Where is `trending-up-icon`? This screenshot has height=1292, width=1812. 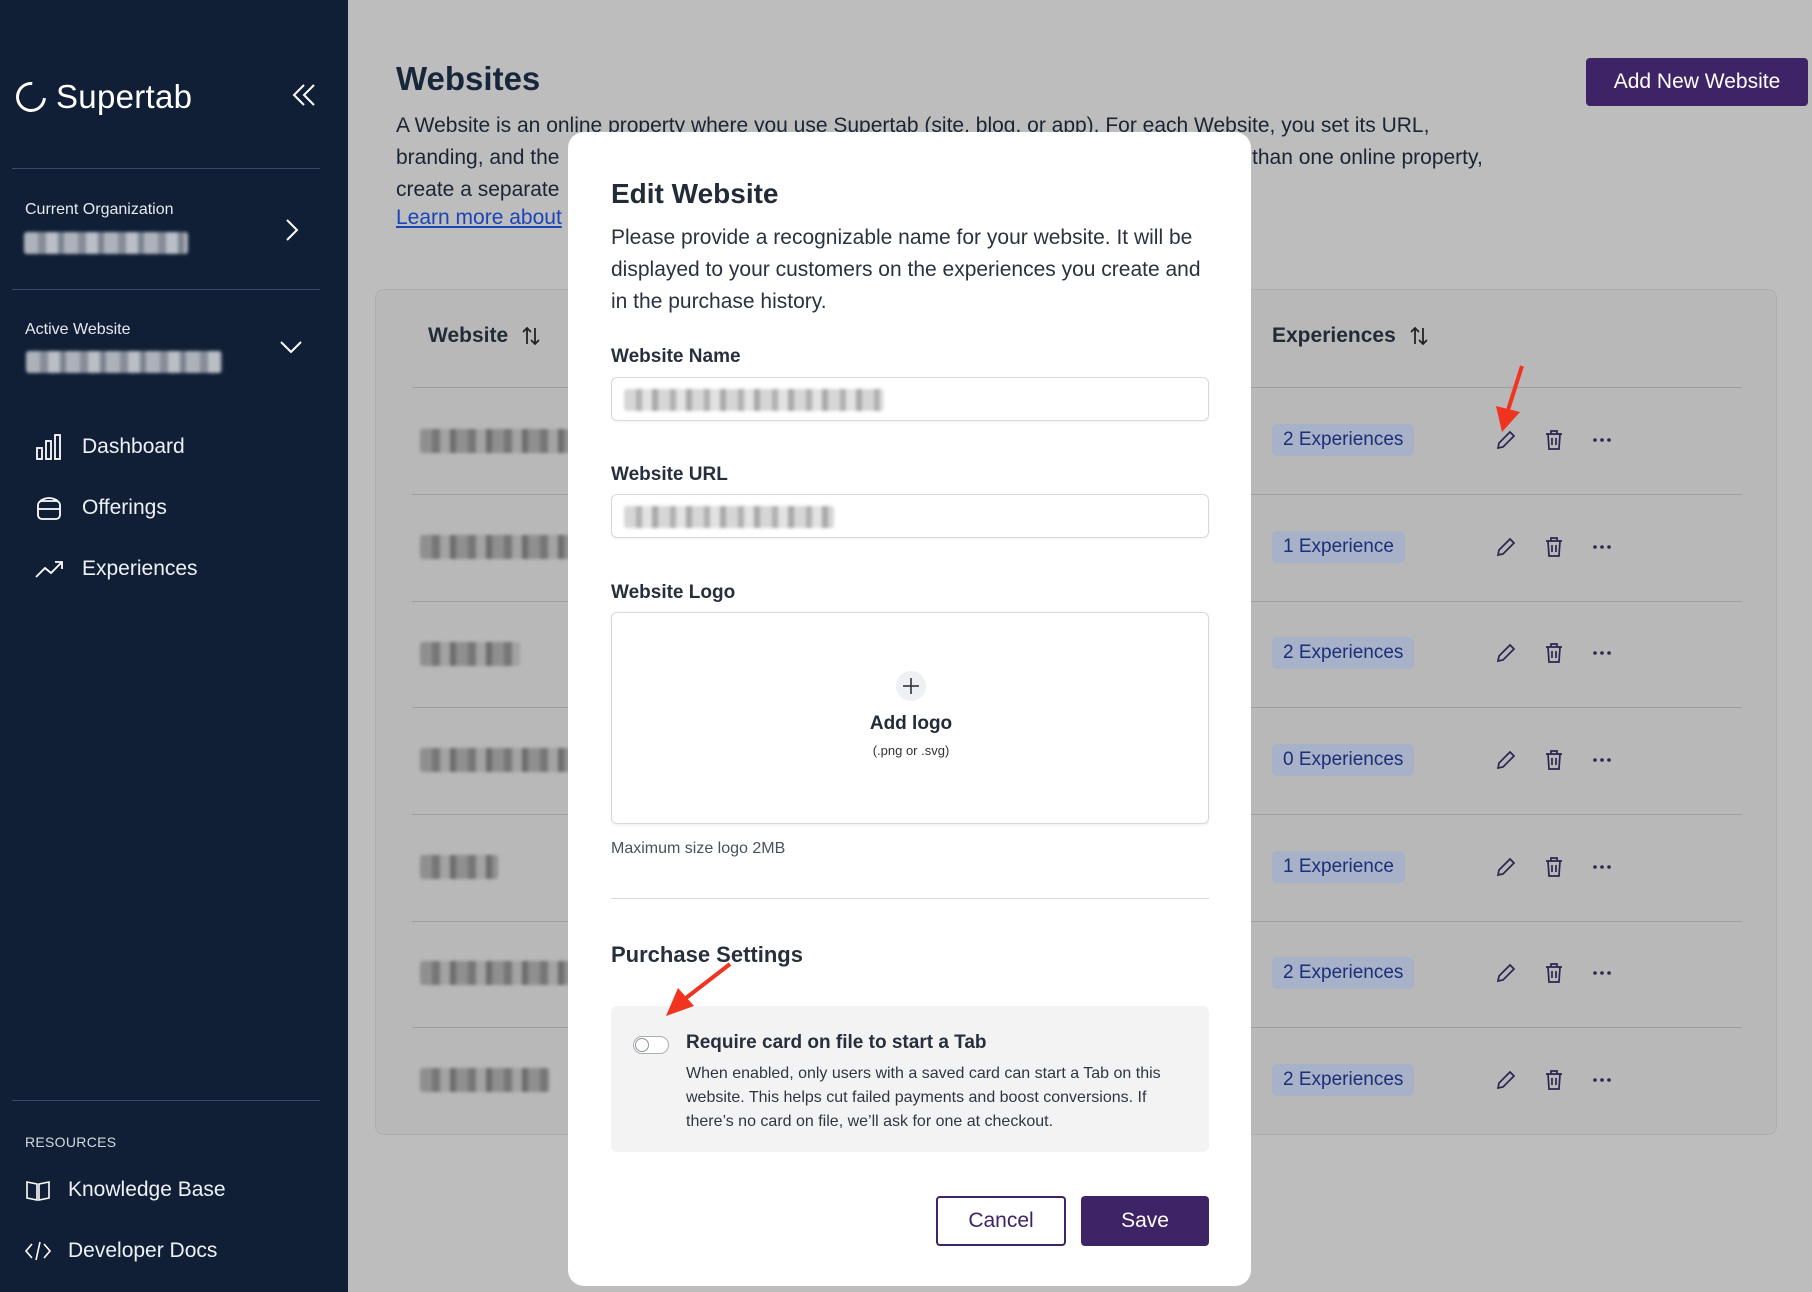
trending-up-icon is located at coordinates (49, 569).